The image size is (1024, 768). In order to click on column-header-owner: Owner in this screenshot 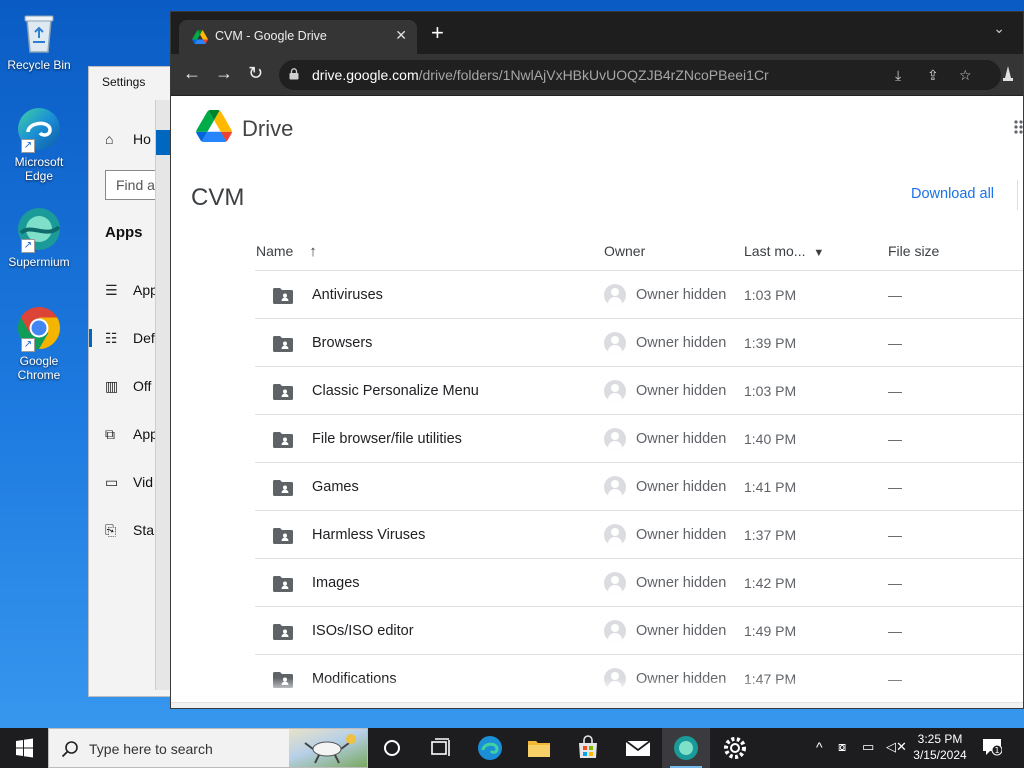, I will do `click(625, 251)`.